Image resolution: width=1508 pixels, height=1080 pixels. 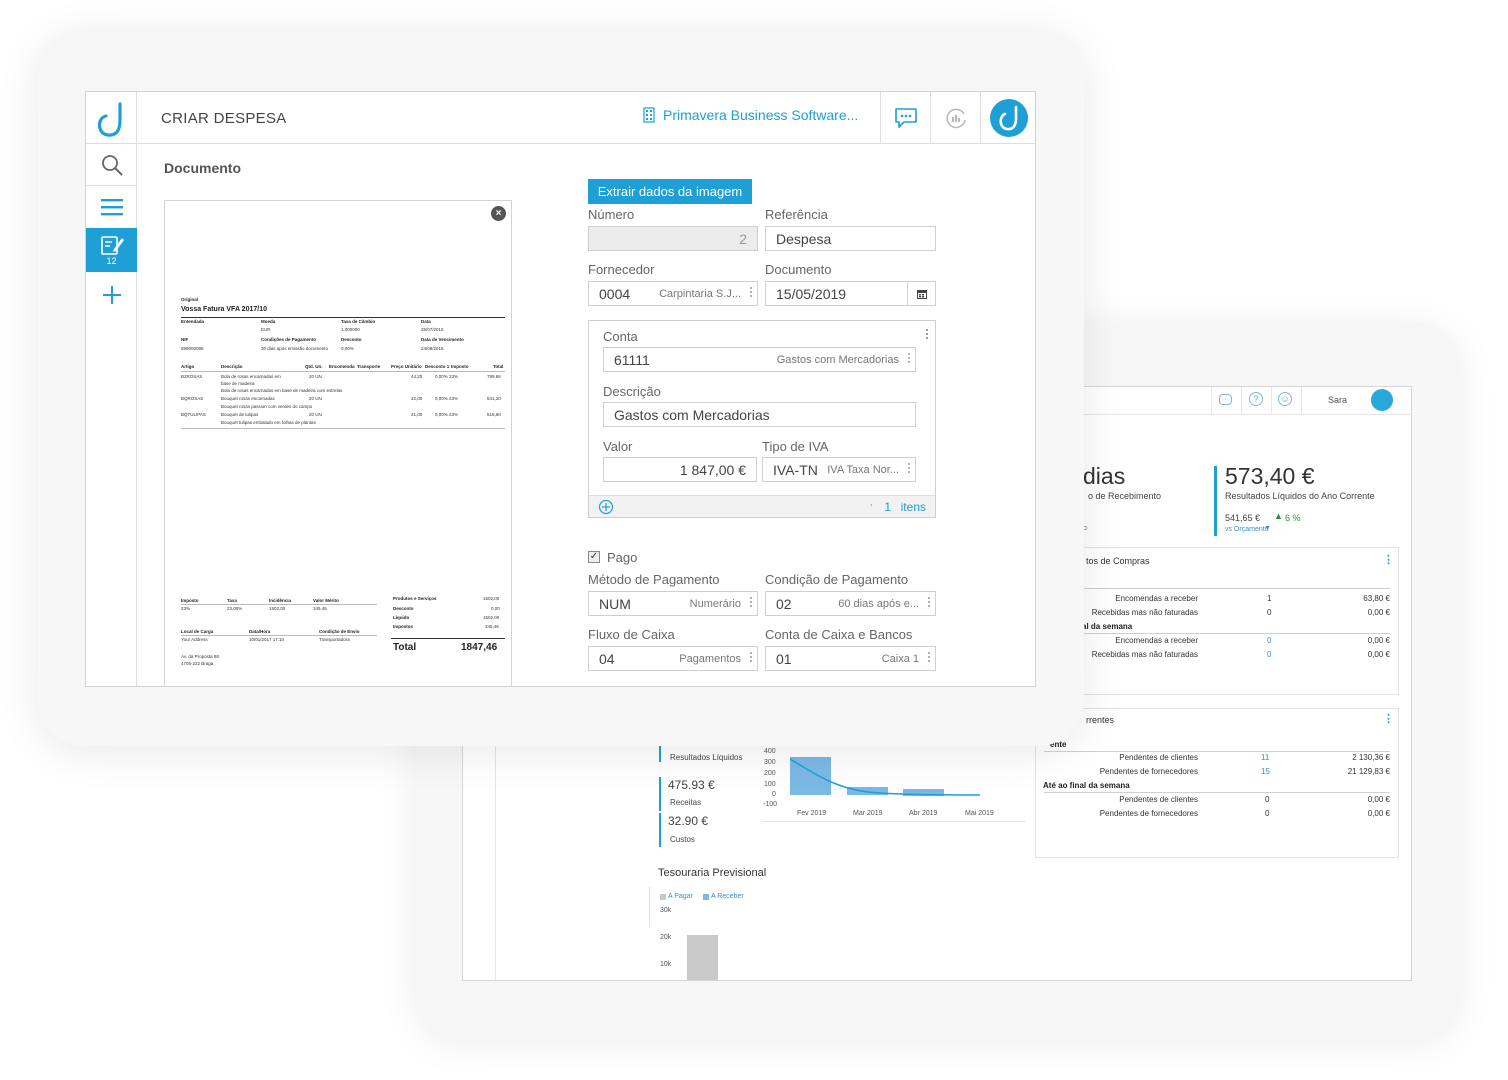 I want to click on analytics-button, so click(x=955, y=118).